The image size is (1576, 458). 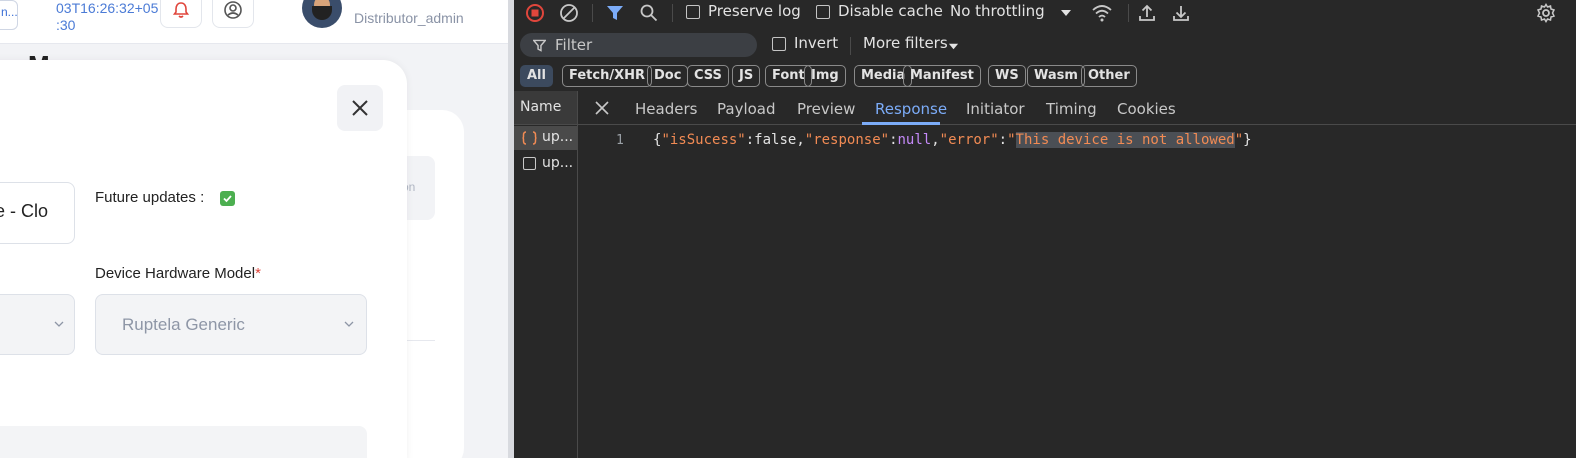 What do you see at coordinates (107, 8) in the screenshot?
I see `datetime-line1: 03T16:26:32+05` at bounding box center [107, 8].